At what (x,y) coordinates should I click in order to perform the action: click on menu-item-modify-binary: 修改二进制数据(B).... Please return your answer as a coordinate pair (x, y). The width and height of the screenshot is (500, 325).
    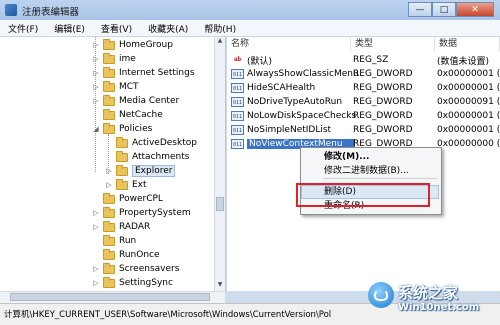
    Looking at the image, I should click on (371, 171).